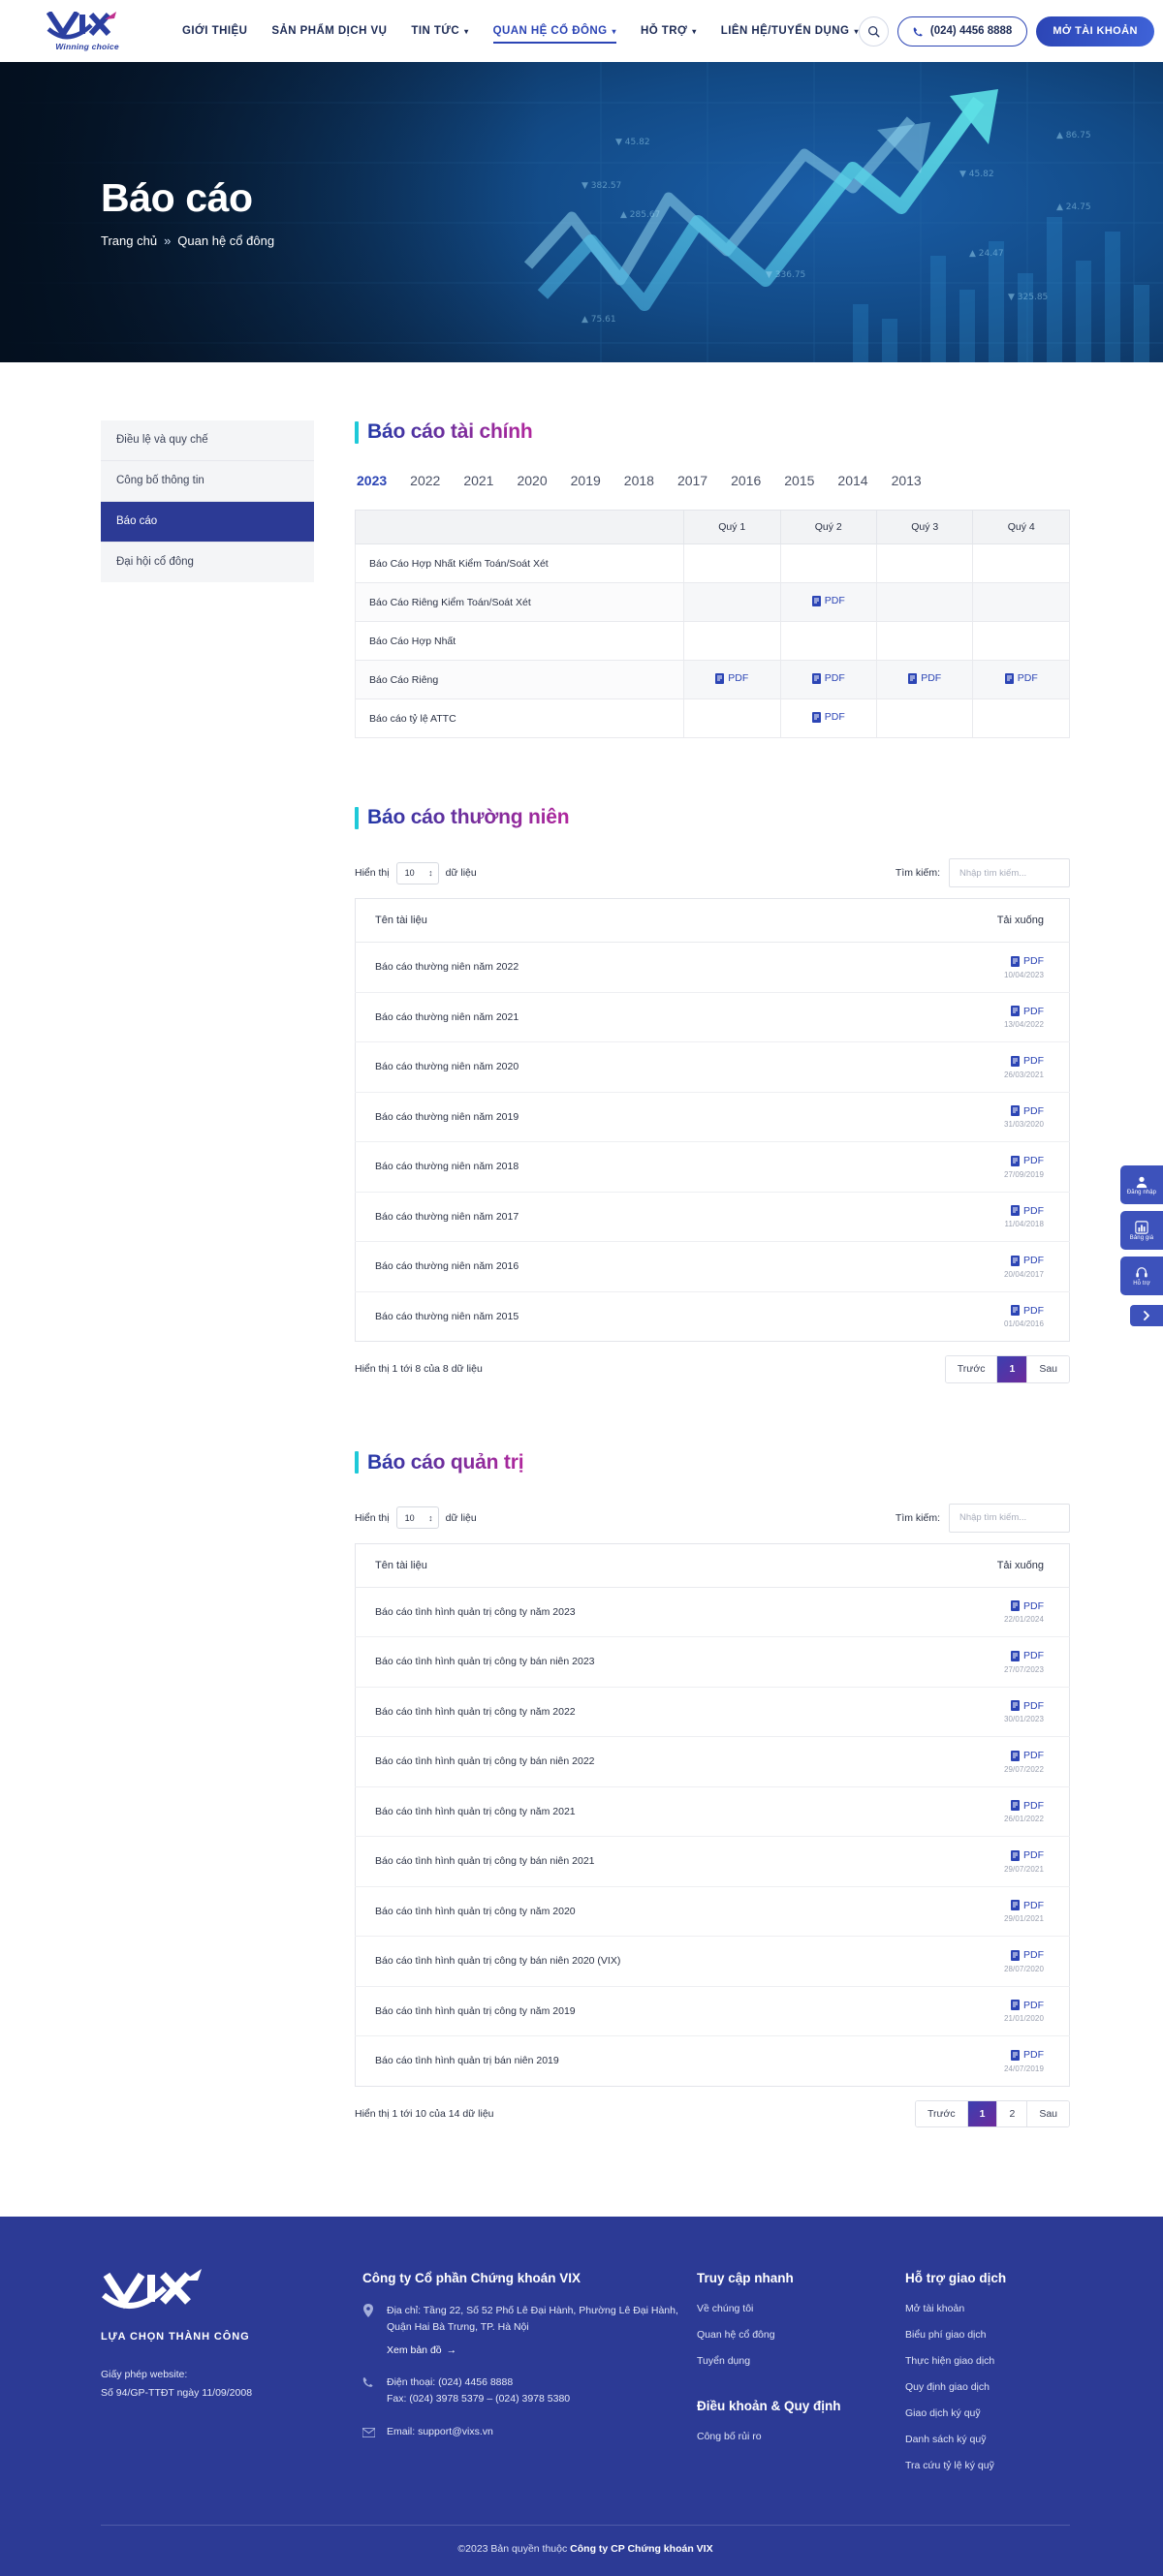 The width and height of the screenshot is (1163, 2576). Describe the element at coordinates (669, 31) in the screenshot. I see `nav-item-ho-tro: HỖ TRỢ ▾` at that location.